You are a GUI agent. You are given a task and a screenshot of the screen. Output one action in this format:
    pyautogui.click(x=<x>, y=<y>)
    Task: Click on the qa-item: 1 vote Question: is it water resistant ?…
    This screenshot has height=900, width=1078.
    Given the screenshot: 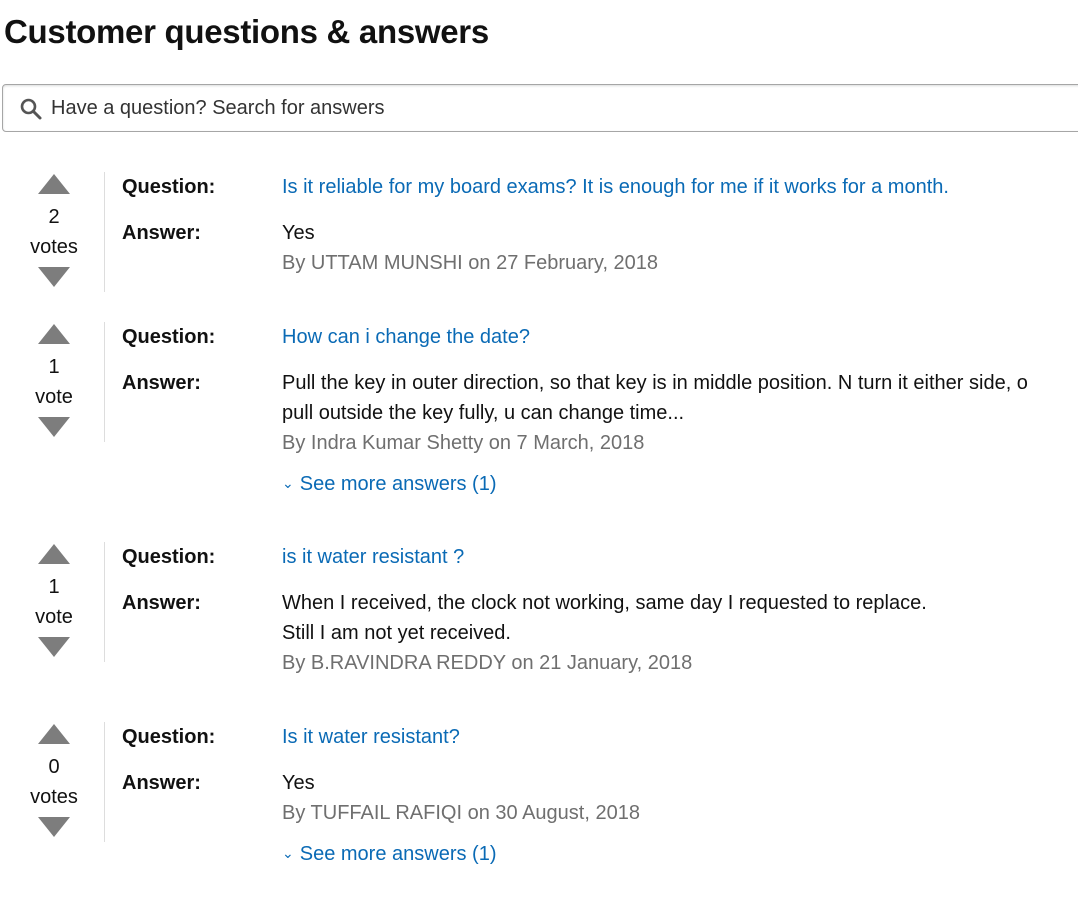 What is the action you would take?
    pyautogui.click(x=539, y=608)
    